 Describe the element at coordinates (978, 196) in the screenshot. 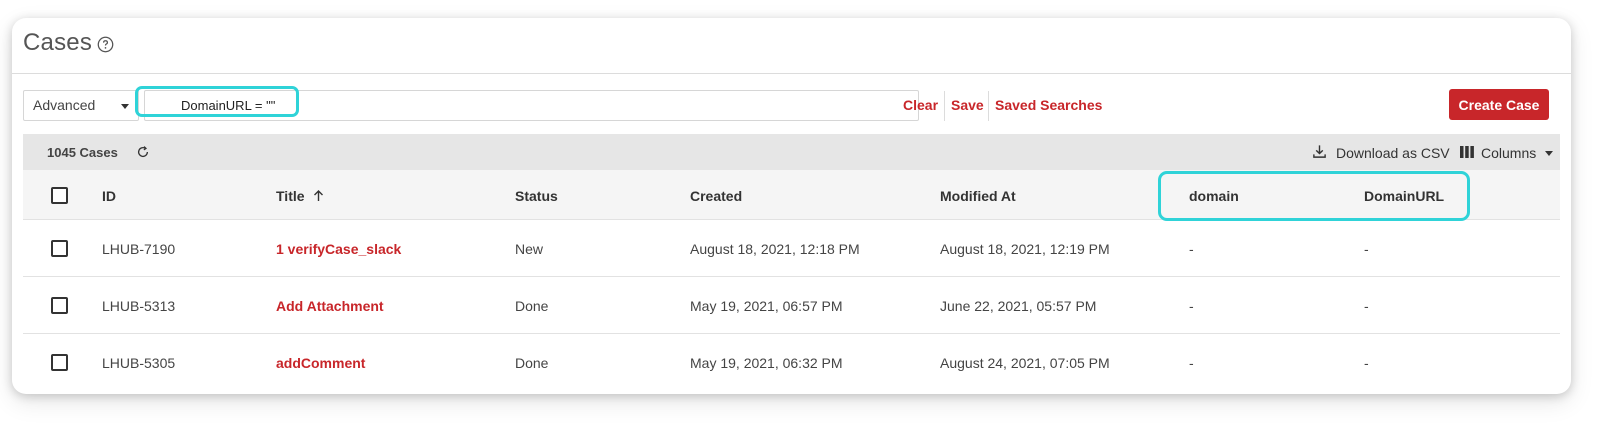

I see `column-header-modified: Modified At` at that location.